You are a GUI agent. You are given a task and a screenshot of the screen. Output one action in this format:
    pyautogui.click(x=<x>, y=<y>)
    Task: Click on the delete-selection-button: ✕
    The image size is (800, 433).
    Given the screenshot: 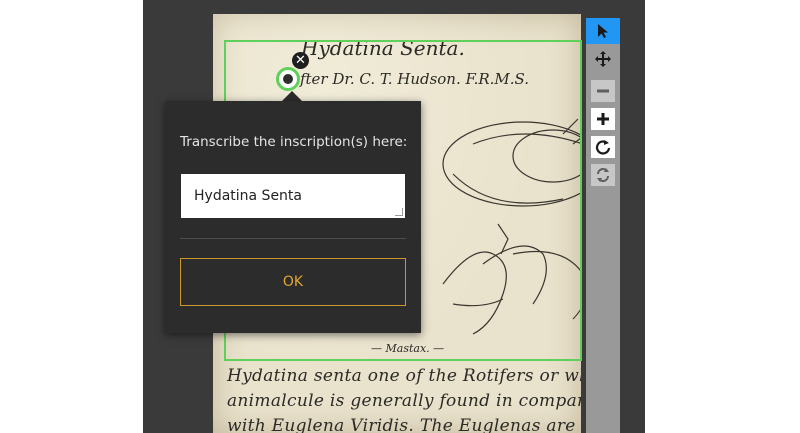 What is the action you would take?
    pyautogui.click(x=300, y=60)
    